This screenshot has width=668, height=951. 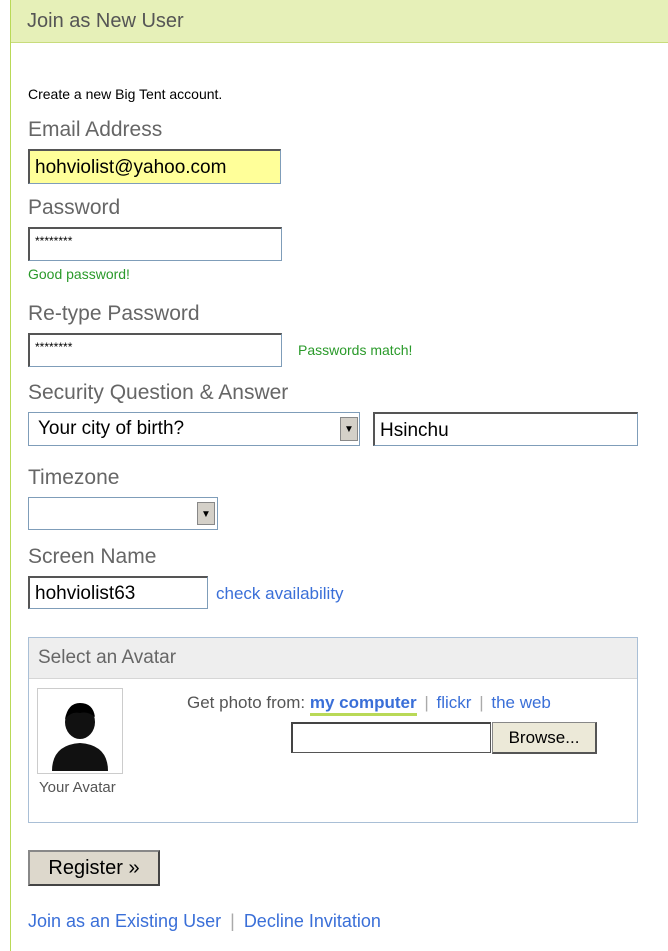 What do you see at coordinates (80, 737) in the screenshot?
I see `user-silhouette-icon` at bounding box center [80, 737].